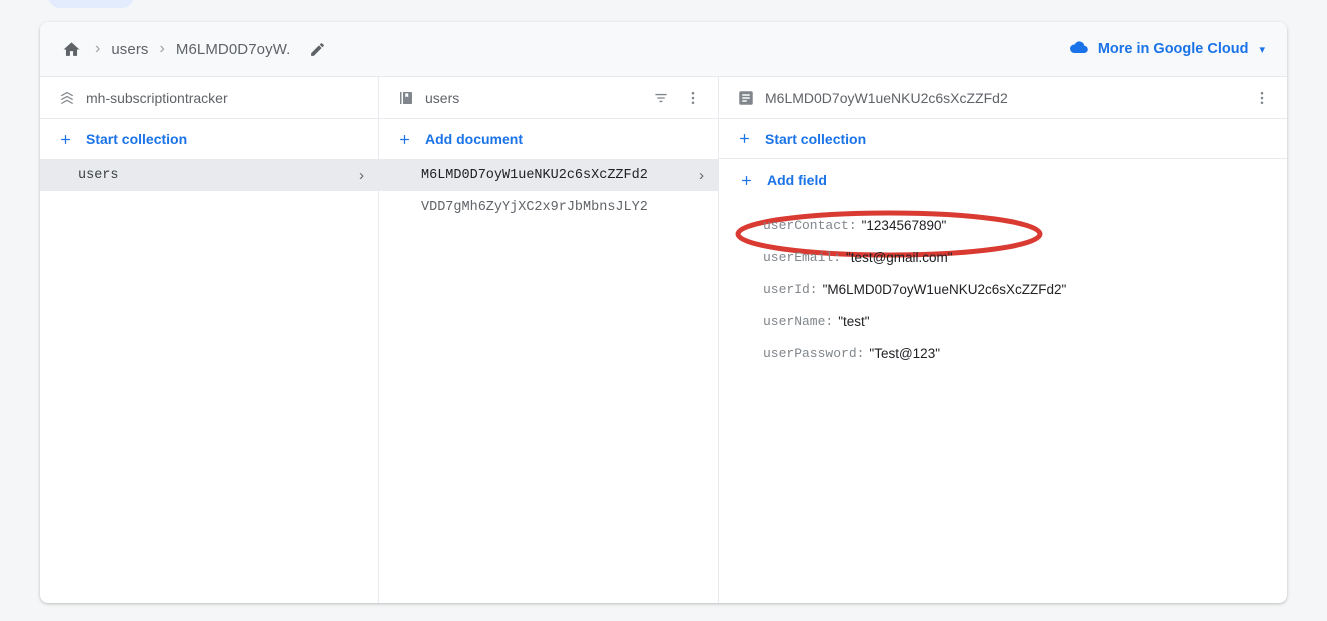 The width and height of the screenshot is (1327, 621). Describe the element at coordinates (886, 97) in the screenshot. I see `document-title: M6LMD0D7oyW1ueNKU2c6sXcZZFd2` at that location.